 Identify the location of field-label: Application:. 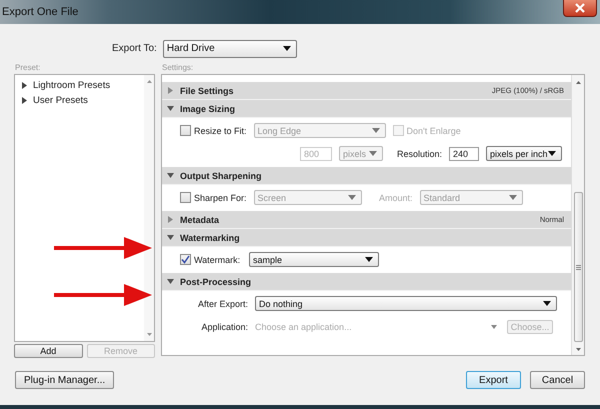
(224, 327).